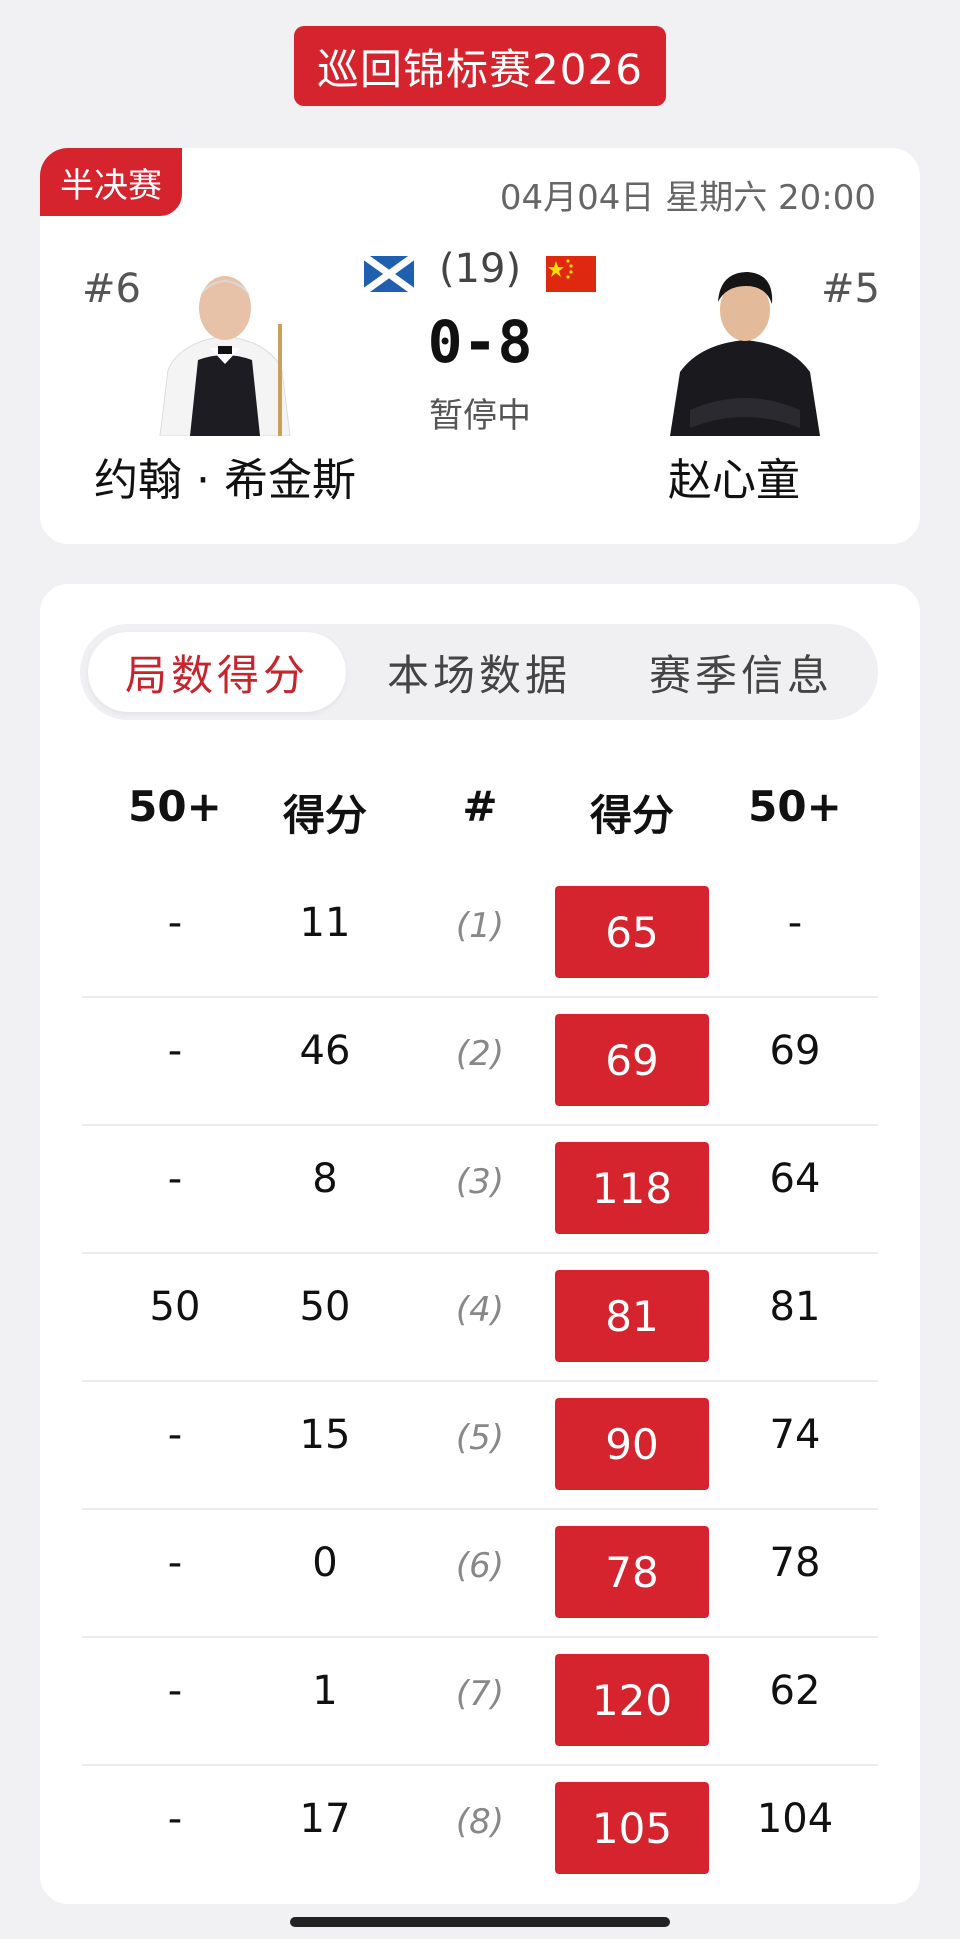 The image size is (960, 1939). I want to click on header-right-50plus: 50+, so click(795, 806).